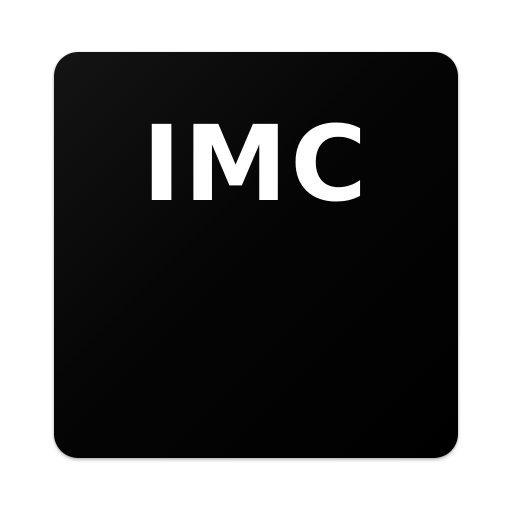 The image size is (512, 512). What do you see at coordinates (256, 164) in the screenshot?
I see `app-icon-label: IMC` at bounding box center [256, 164].